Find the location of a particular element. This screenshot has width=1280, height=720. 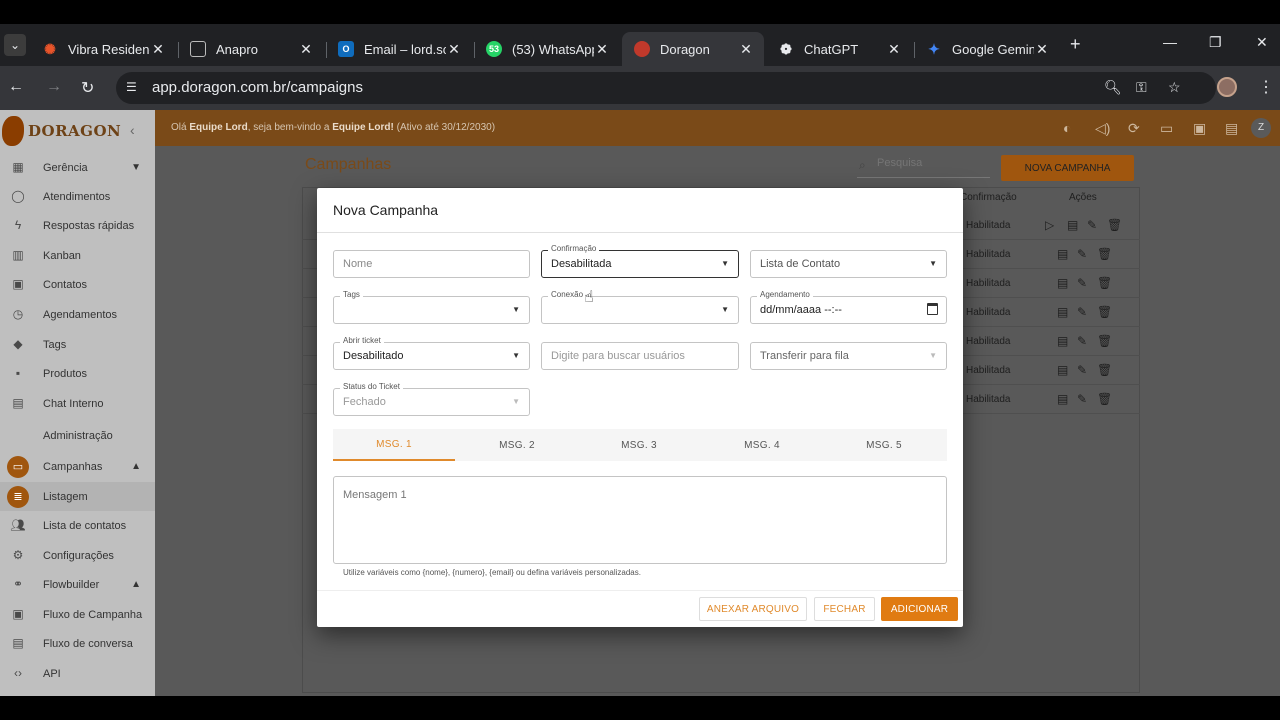

sidebar-item-api: ‹› API is located at coordinates (77, 673).